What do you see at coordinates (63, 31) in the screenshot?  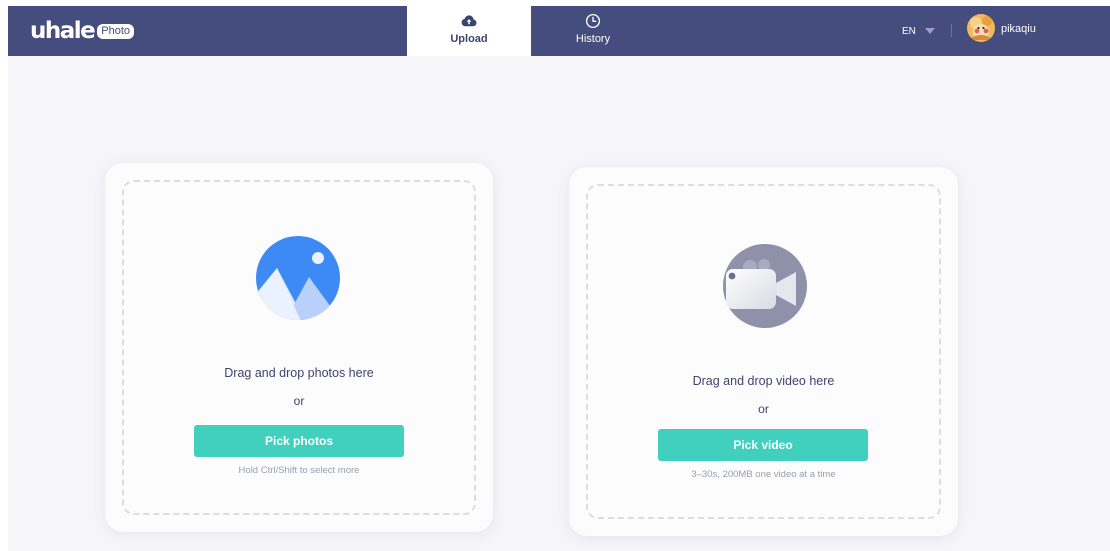 I see `logo-text: uhale` at bounding box center [63, 31].